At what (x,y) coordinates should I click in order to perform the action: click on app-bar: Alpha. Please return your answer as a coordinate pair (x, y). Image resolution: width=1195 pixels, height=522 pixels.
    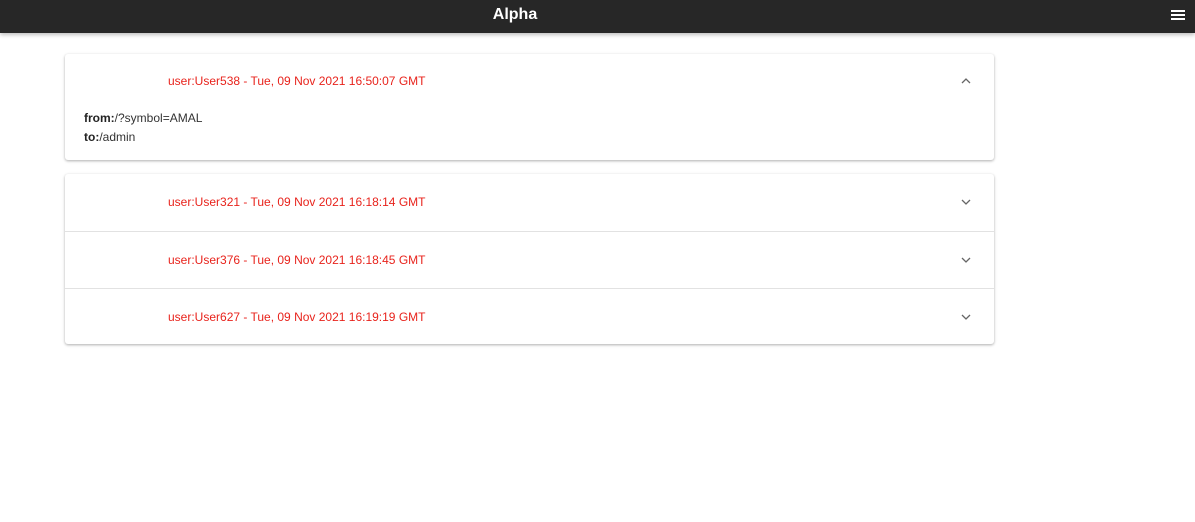
    Looking at the image, I should click on (597, 16).